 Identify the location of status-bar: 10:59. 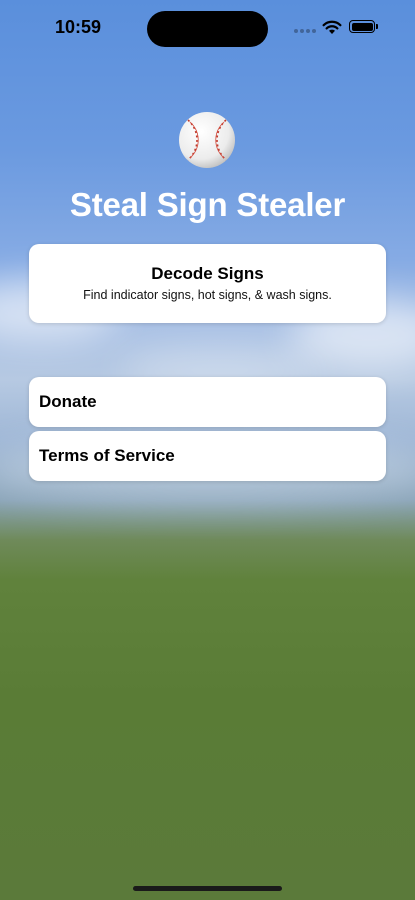
(207, 27).